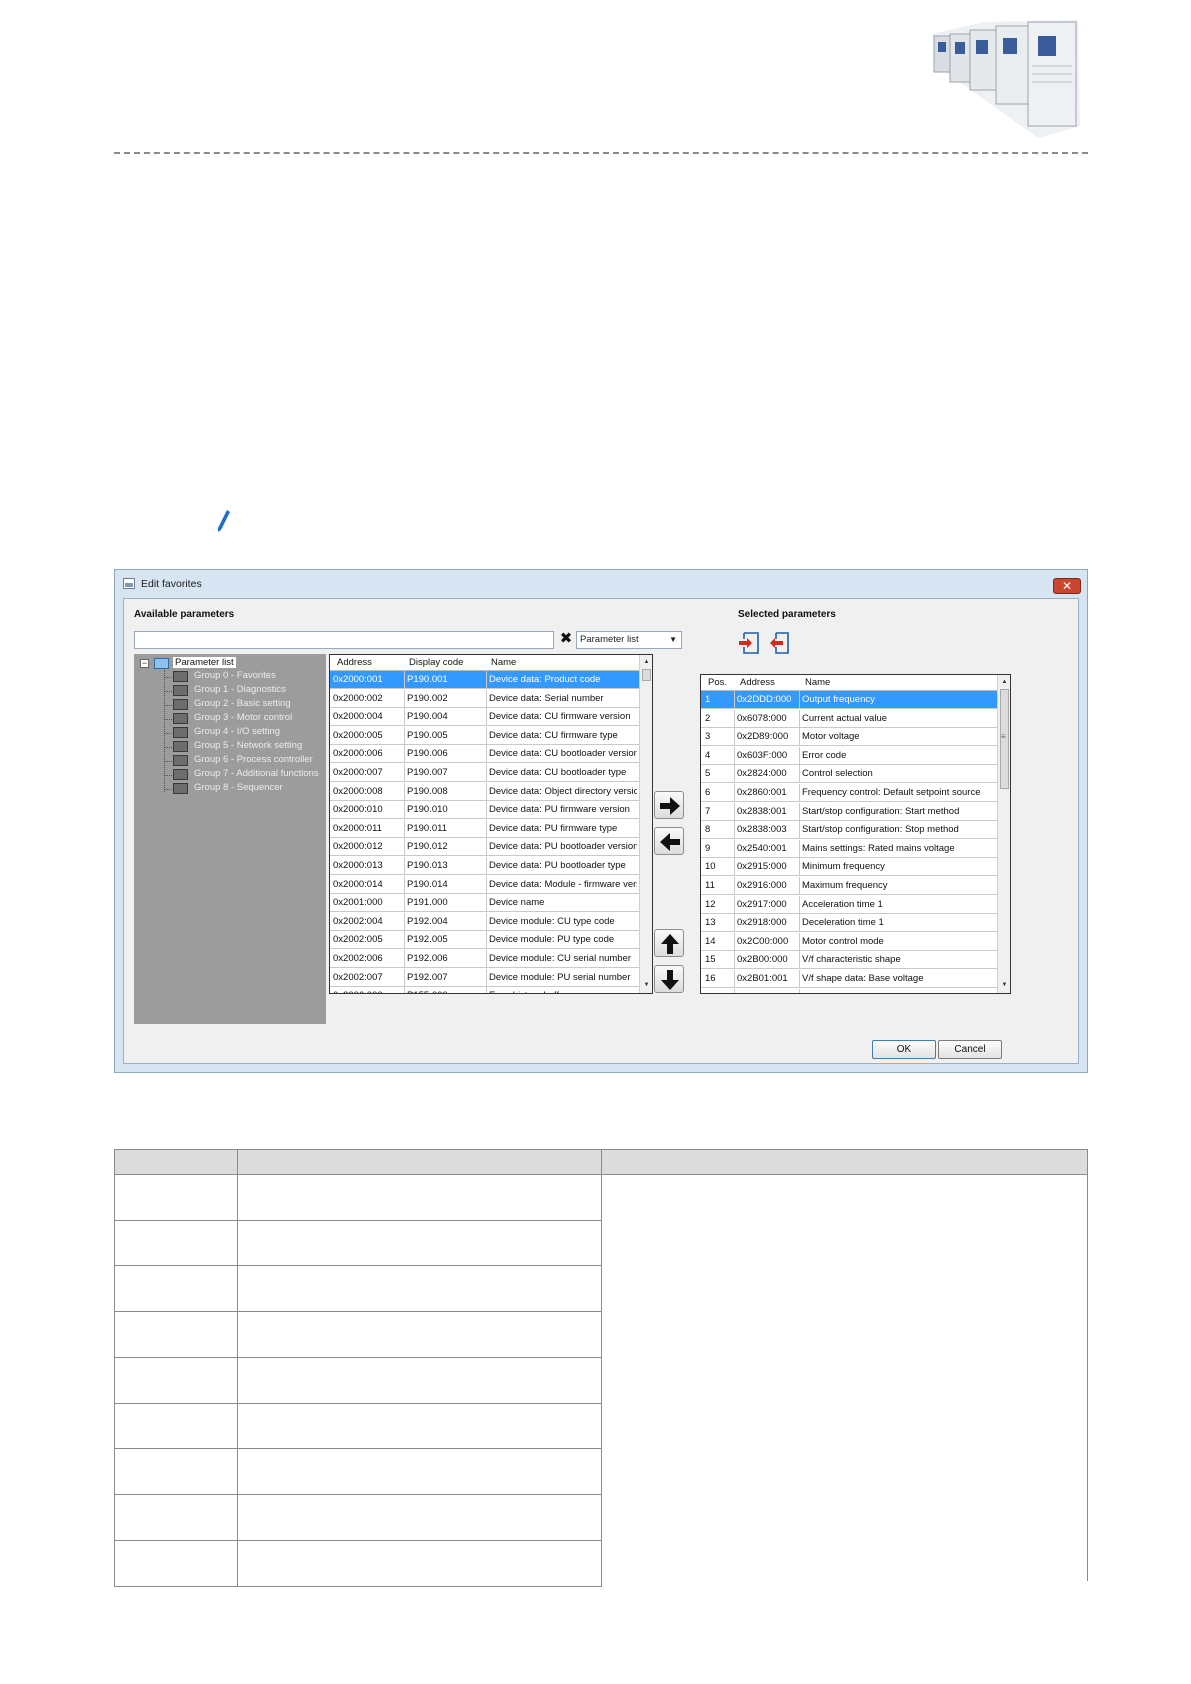  Describe the element at coordinates (358, 847) in the screenshot. I see `table-cell-address: 0x2000:012` at that location.